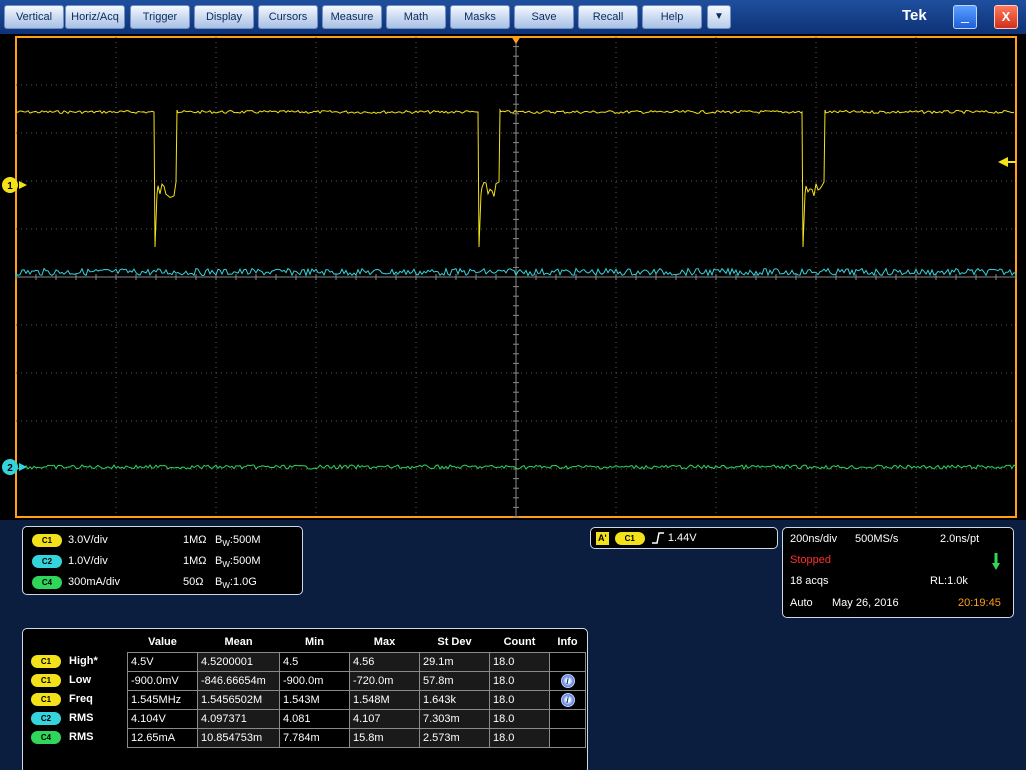 This screenshot has width=1026, height=770. I want to click on column-header: Value, so click(162, 642).